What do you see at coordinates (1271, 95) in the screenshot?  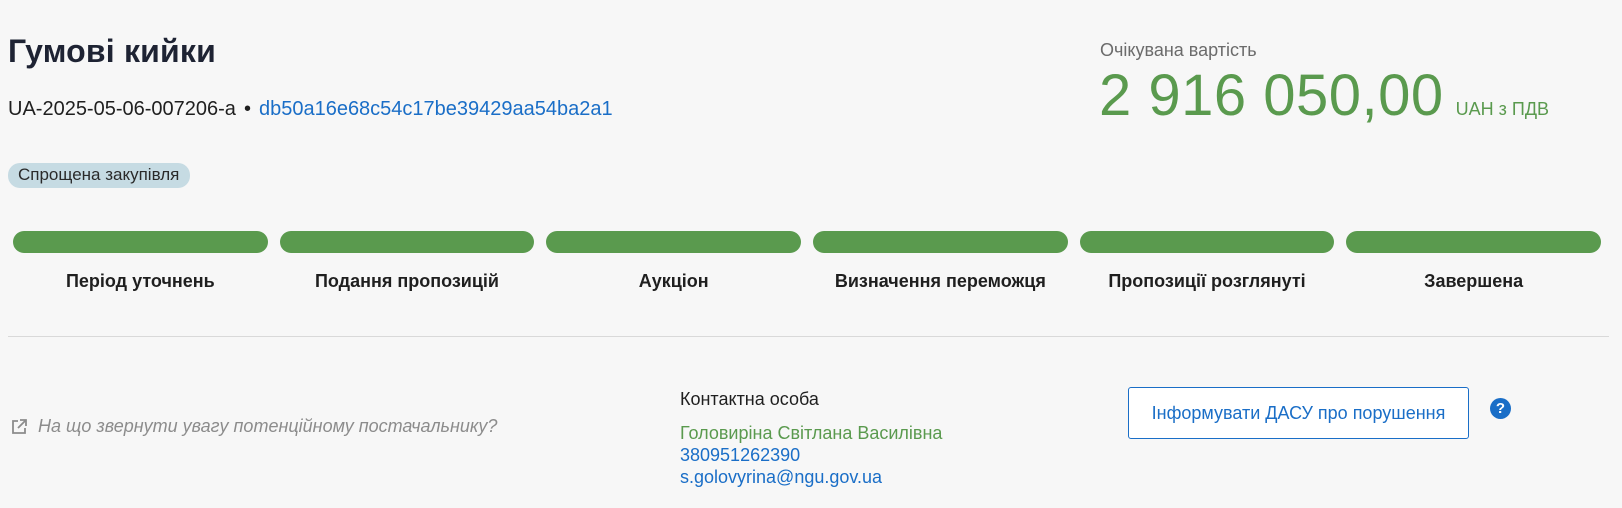 I see `expected-value-amount: 2 916 050,00` at bounding box center [1271, 95].